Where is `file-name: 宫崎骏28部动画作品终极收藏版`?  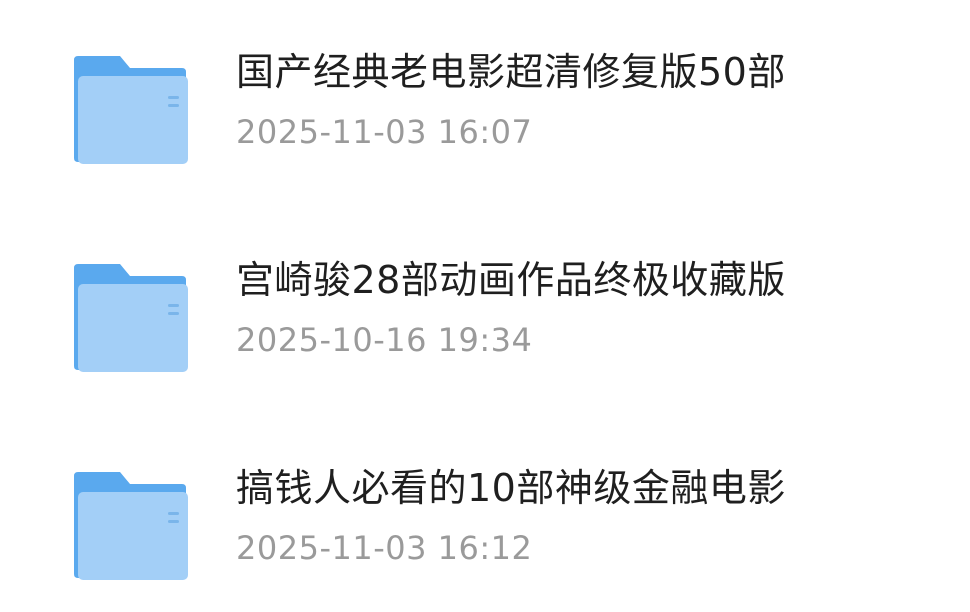
file-name: 宫崎骏28部动画作品终极收藏版 is located at coordinates (511, 280).